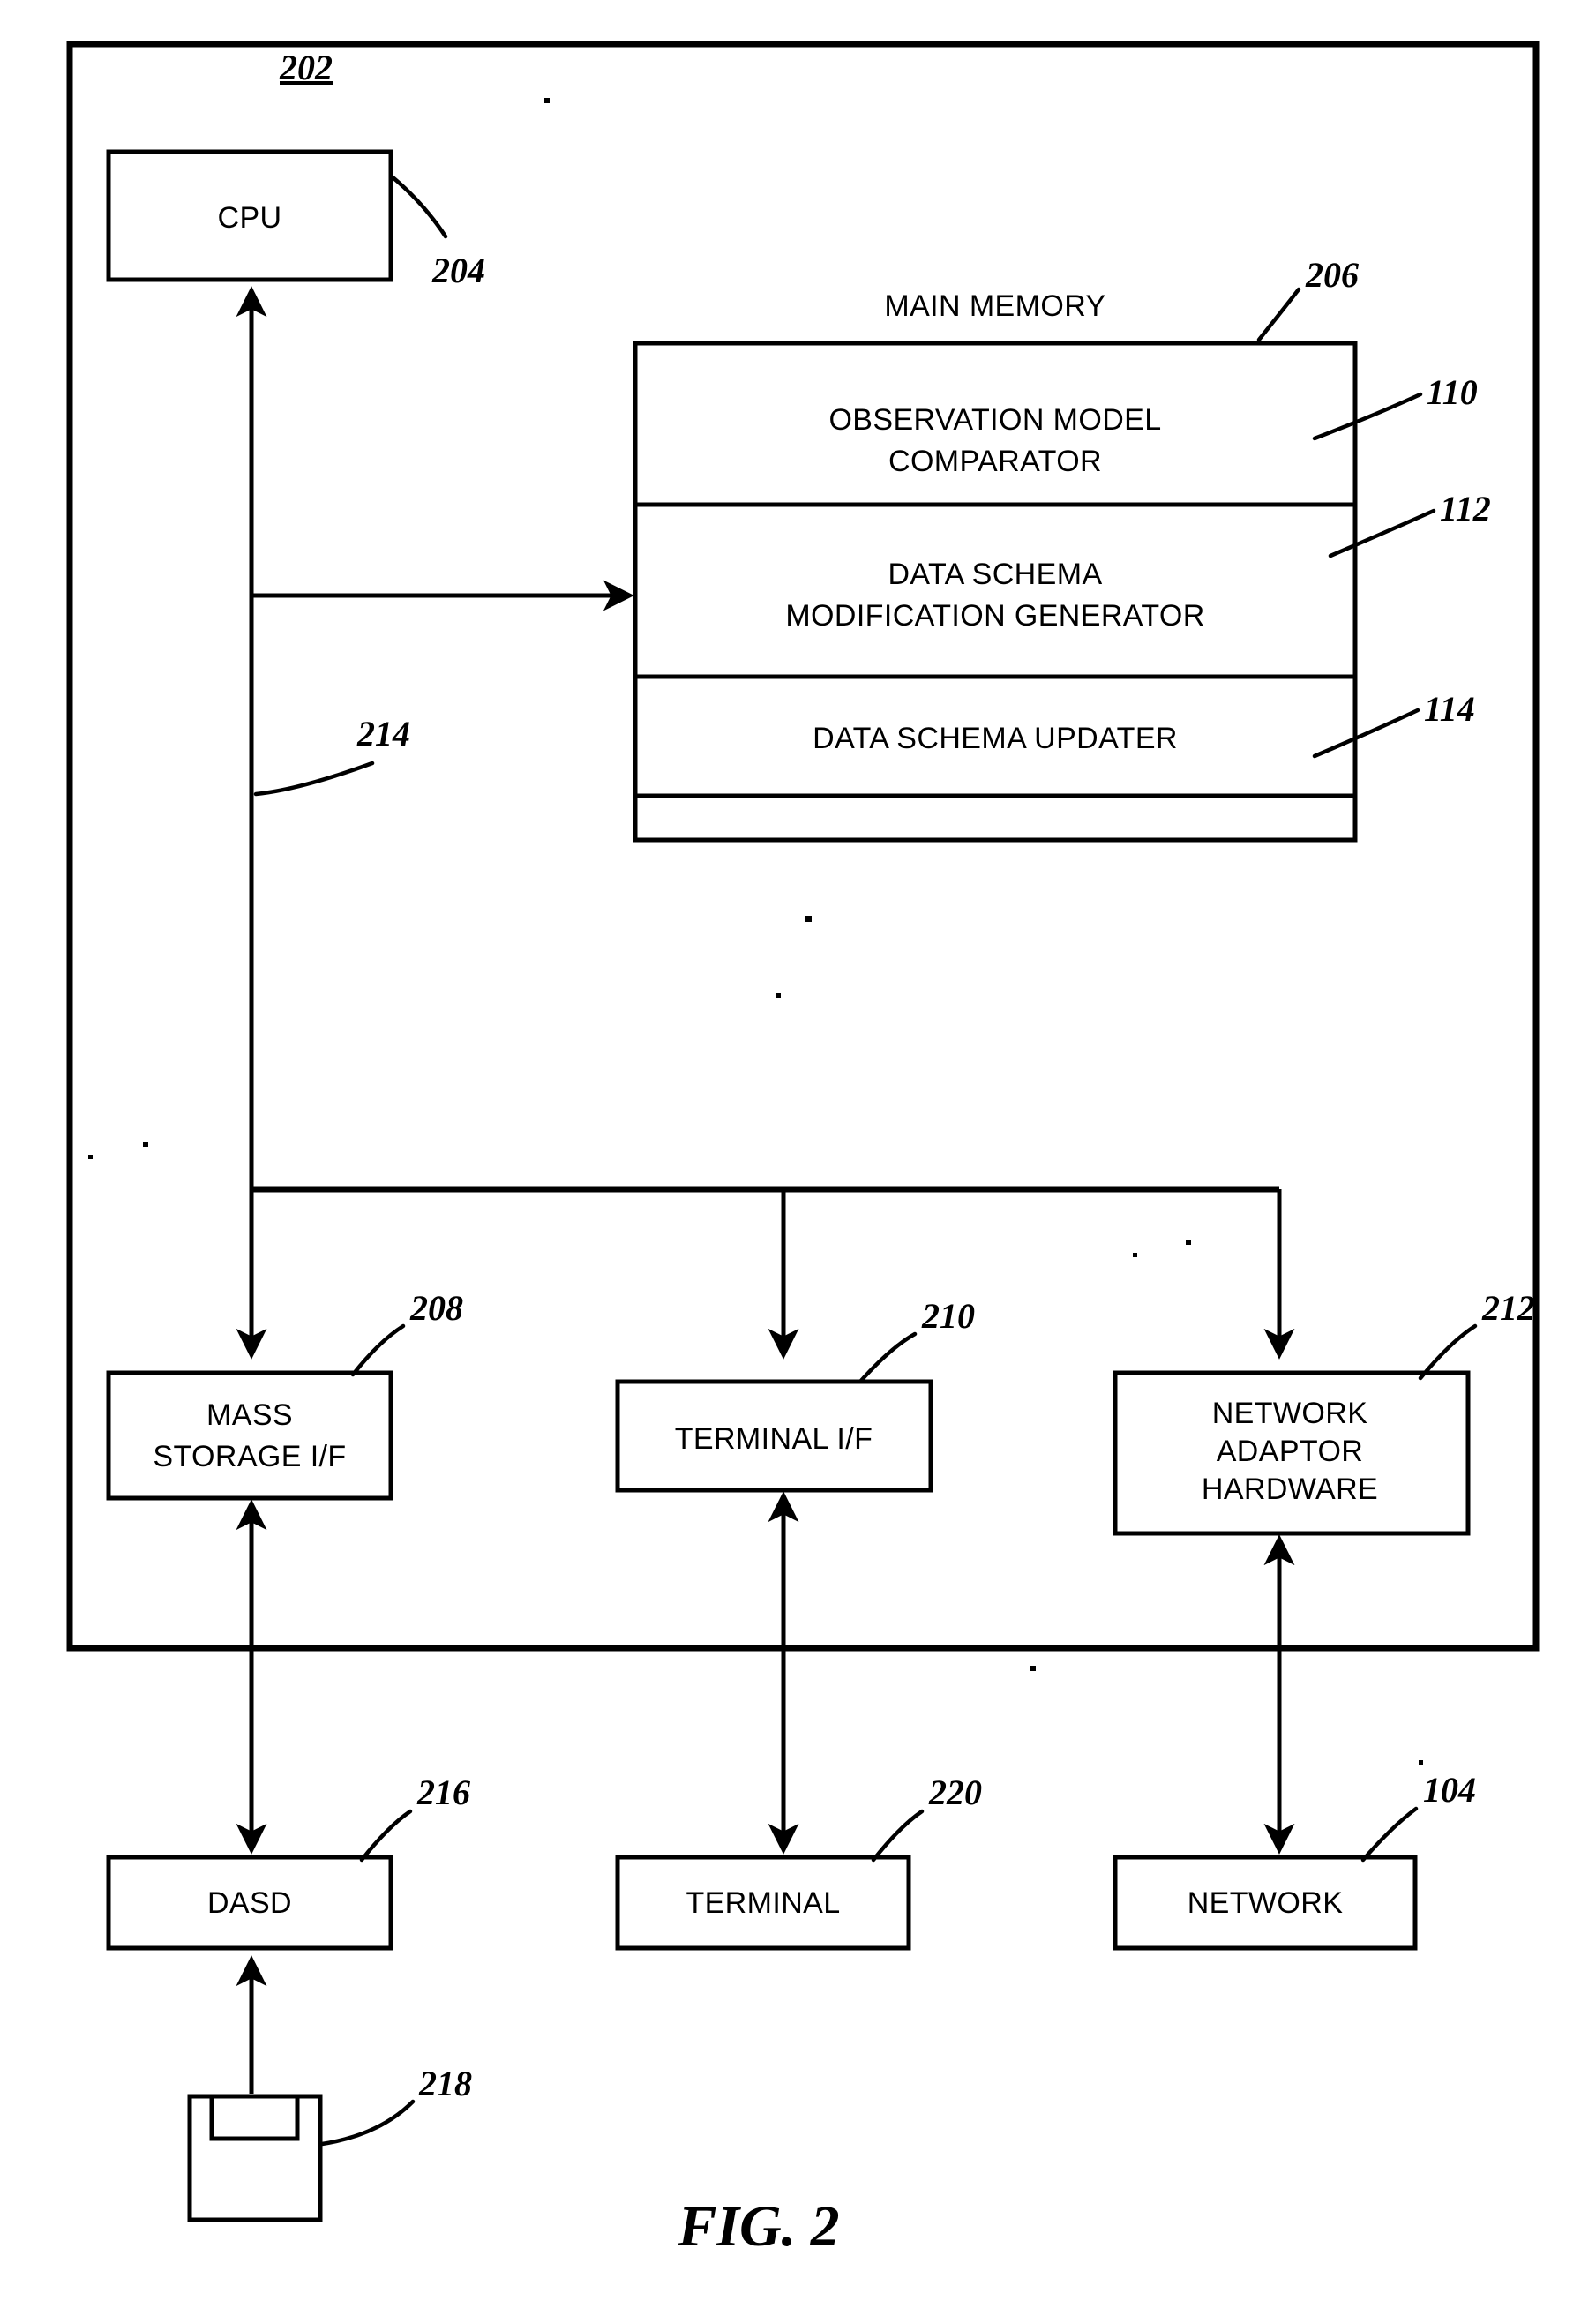 The height and width of the screenshot is (2316, 1596). Describe the element at coordinates (306, 67) in the screenshot. I see `ref-202: 202` at that location.